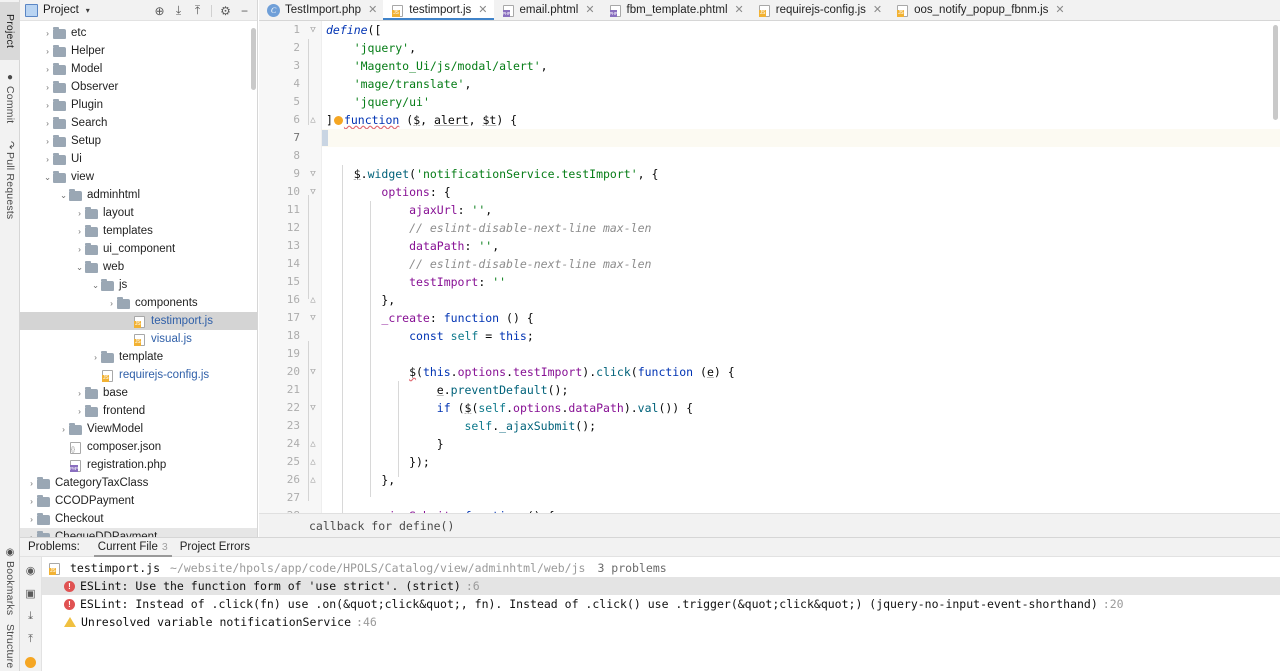  I want to click on tree-item: › ui_component, so click(138, 249).